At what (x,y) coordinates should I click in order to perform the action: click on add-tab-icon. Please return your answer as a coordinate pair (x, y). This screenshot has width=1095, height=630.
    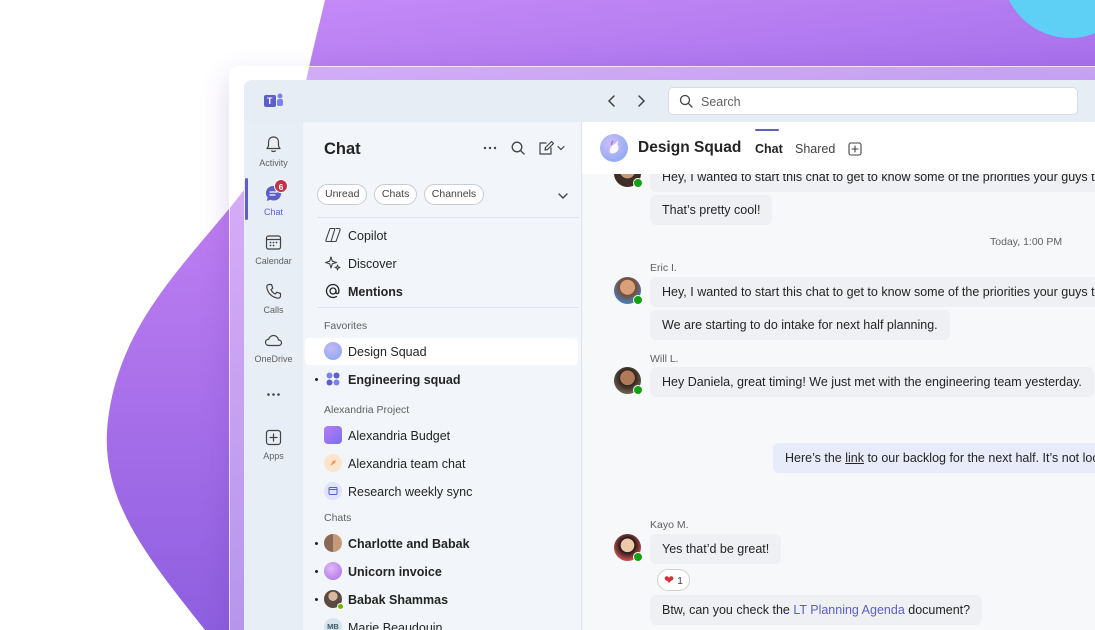
    Looking at the image, I should click on (855, 149).